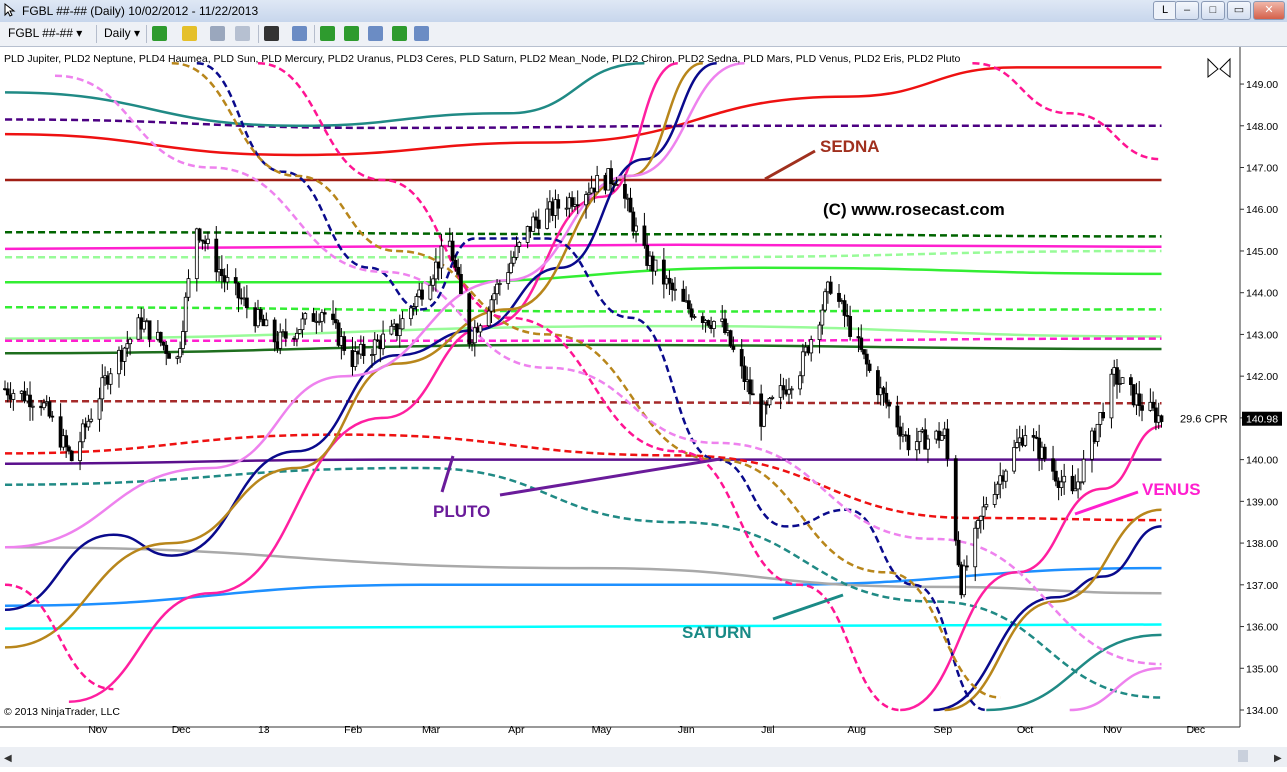 This screenshot has height=772, width=1287. Describe the element at coordinates (327, 33) in the screenshot. I see `strategy-icon` at that location.